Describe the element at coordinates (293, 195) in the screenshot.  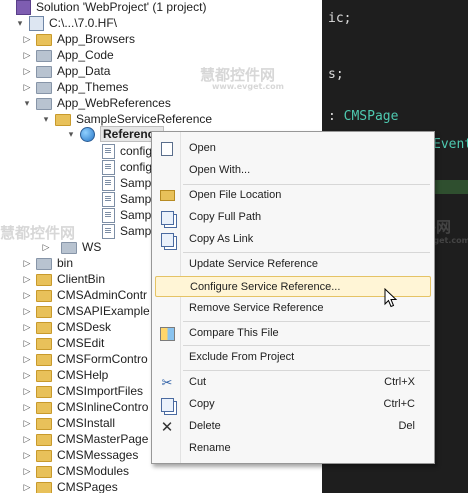
I see `menu-item-open-file-location: Open File Location` at that location.